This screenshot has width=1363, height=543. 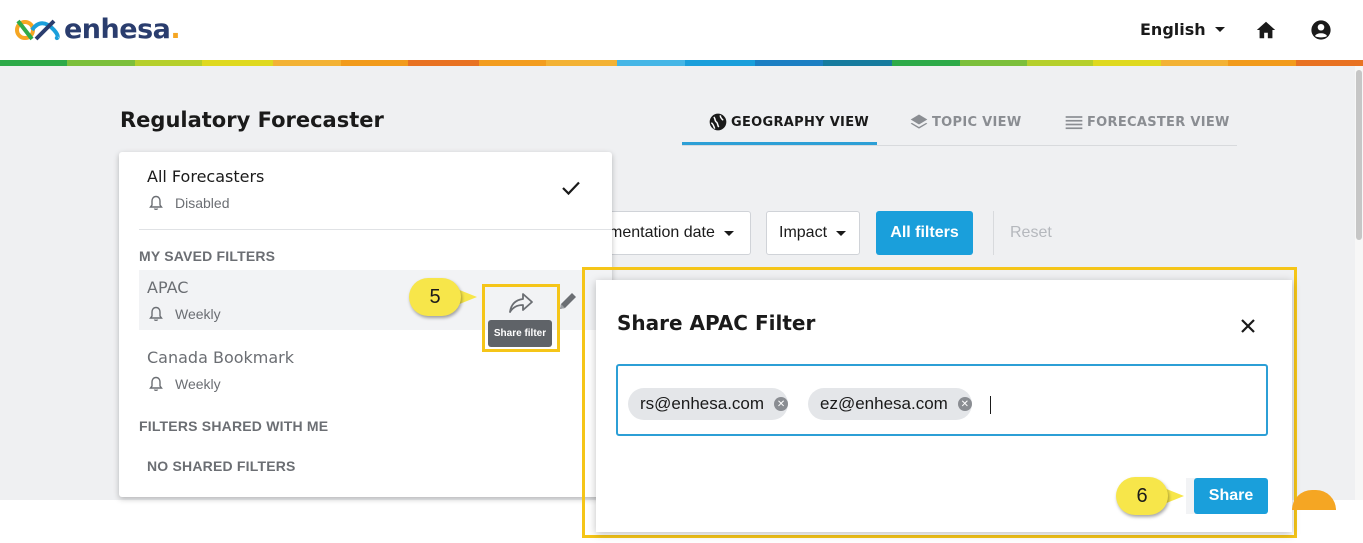 I want to click on all-filters-button: All filters, so click(x=924, y=233).